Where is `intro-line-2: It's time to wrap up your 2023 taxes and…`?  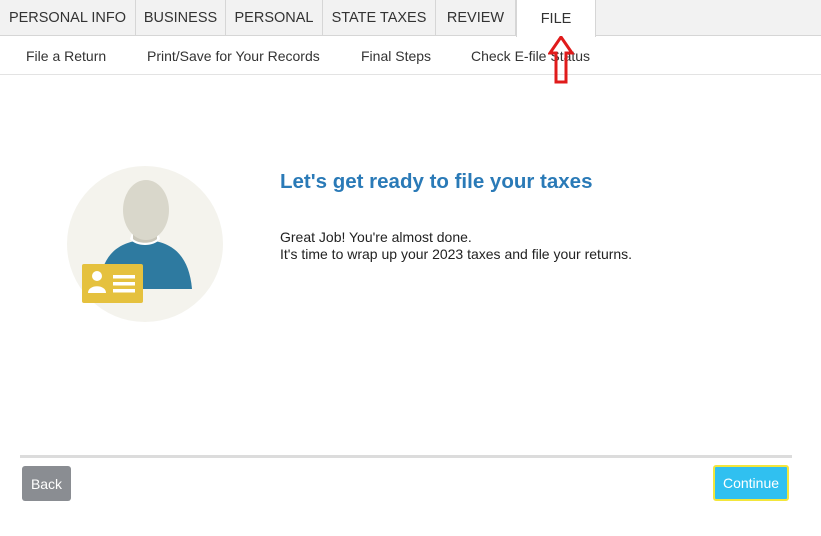 intro-line-2: It's time to wrap up your 2023 taxes and… is located at coordinates (456, 254).